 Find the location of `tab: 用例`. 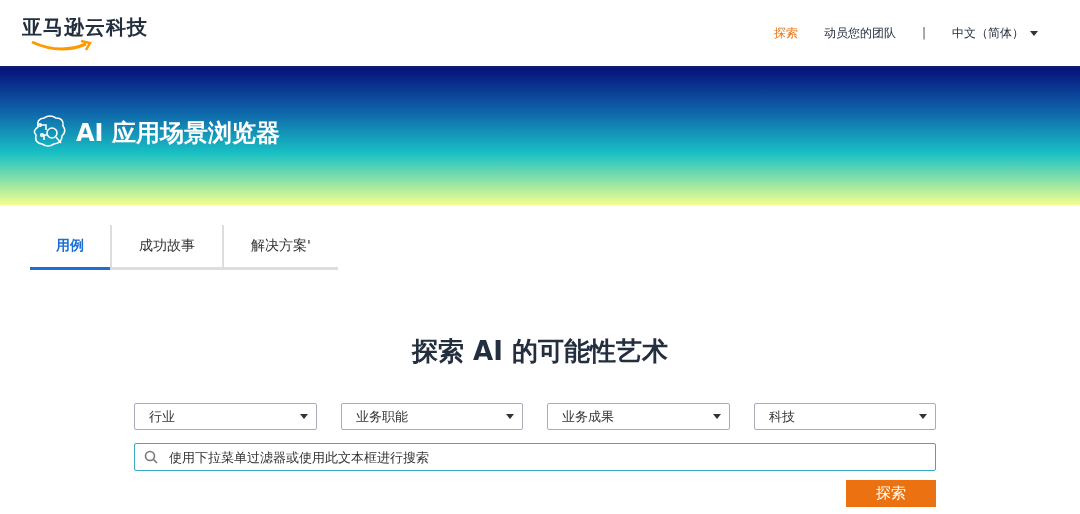

tab: 用例 is located at coordinates (70, 247).